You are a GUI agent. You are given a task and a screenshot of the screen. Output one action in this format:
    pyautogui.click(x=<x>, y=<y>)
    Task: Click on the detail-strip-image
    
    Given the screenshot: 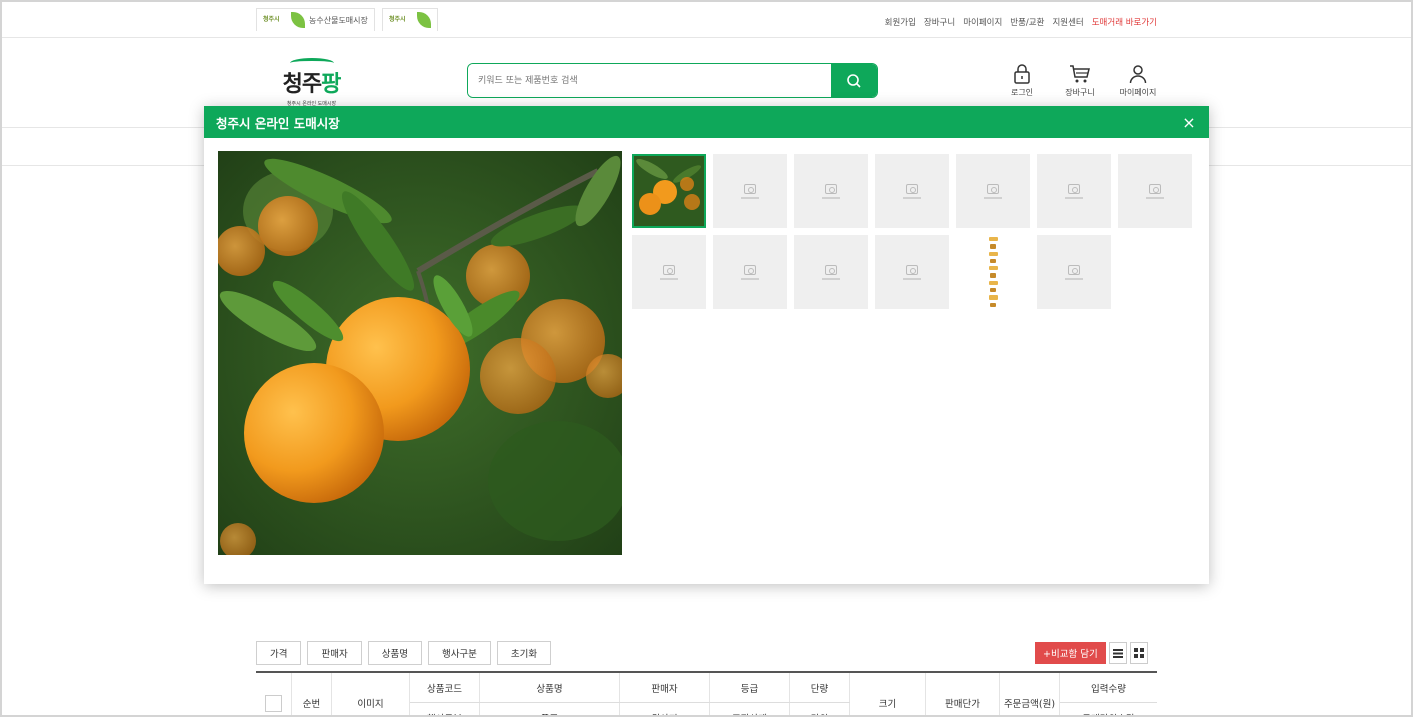 What is the action you would take?
    pyautogui.click(x=993, y=272)
    